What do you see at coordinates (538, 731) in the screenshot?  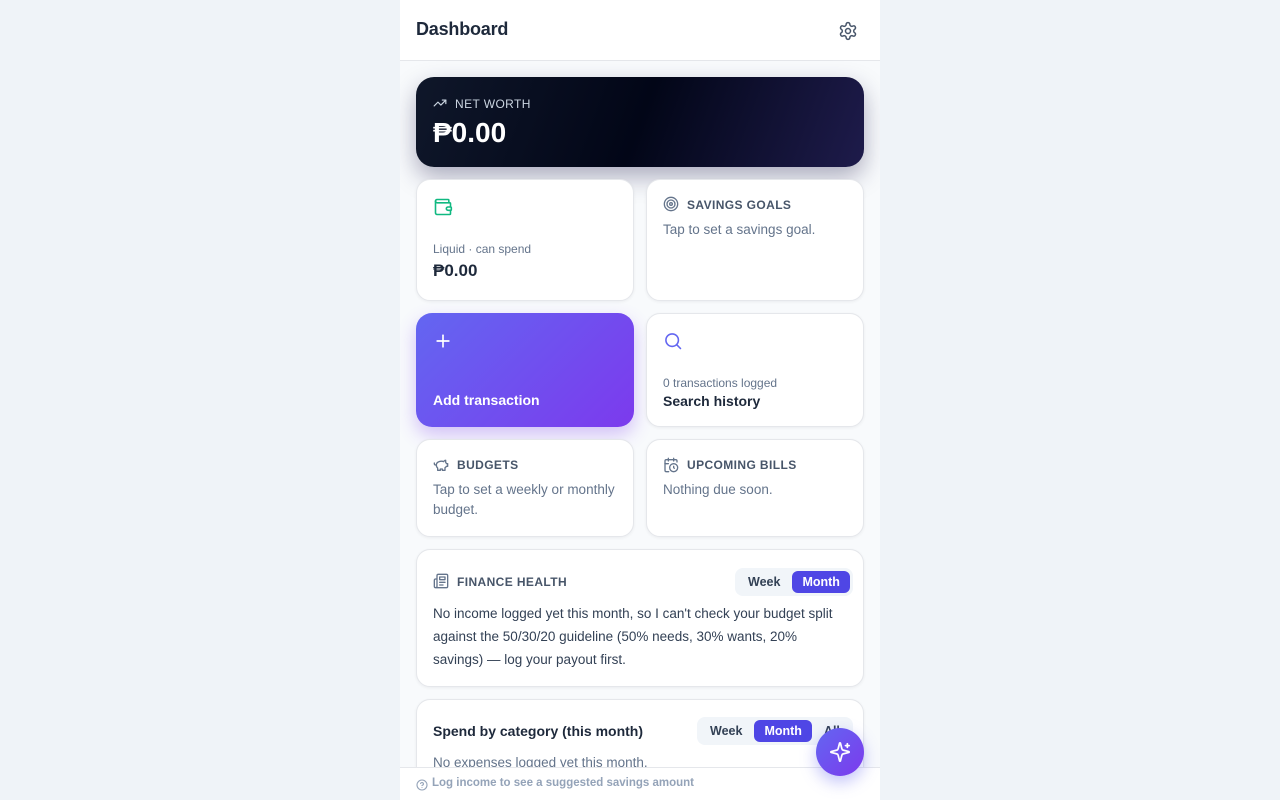 I see `spend-by-category-title: Spend by category (this month)` at bounding box center [538, 731].